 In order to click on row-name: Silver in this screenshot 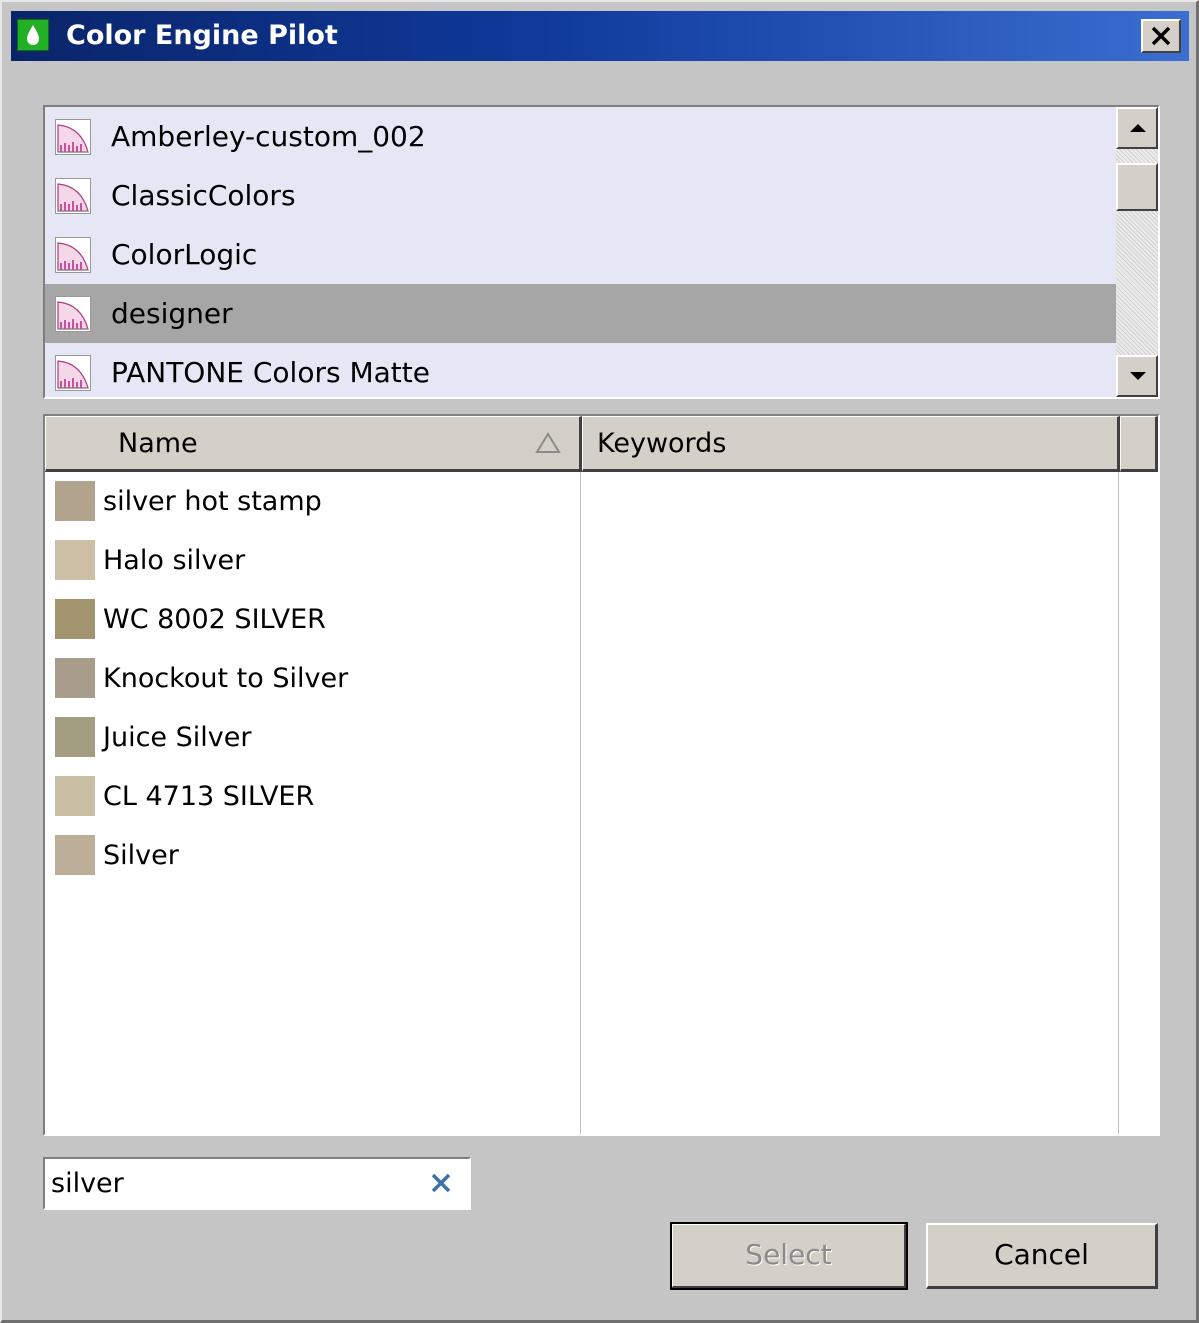, I will do `click(141, 855)`.